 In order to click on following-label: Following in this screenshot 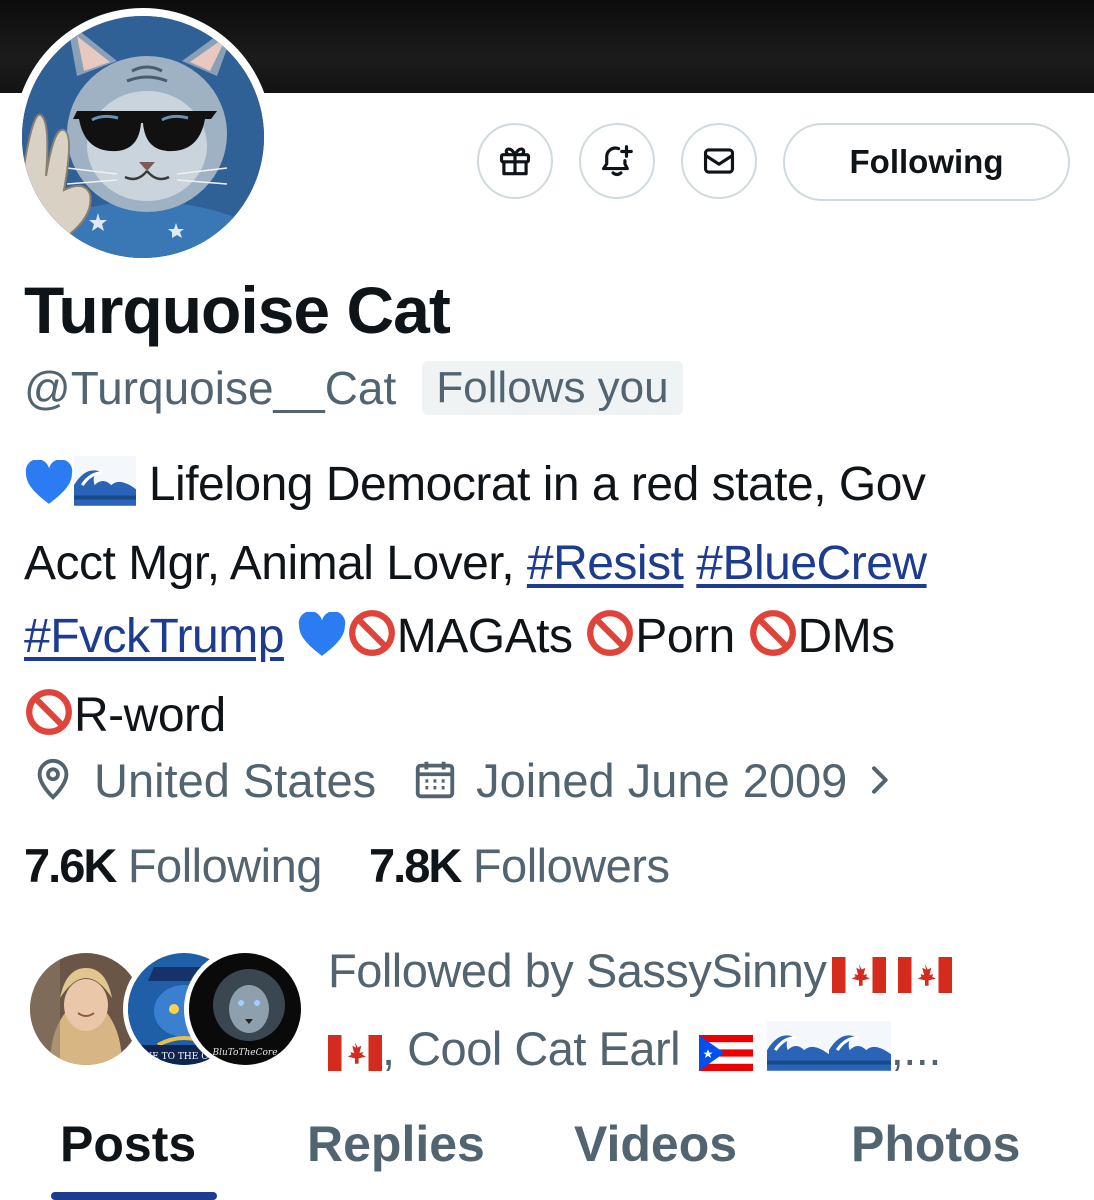, I will do `click(219, 865)`.